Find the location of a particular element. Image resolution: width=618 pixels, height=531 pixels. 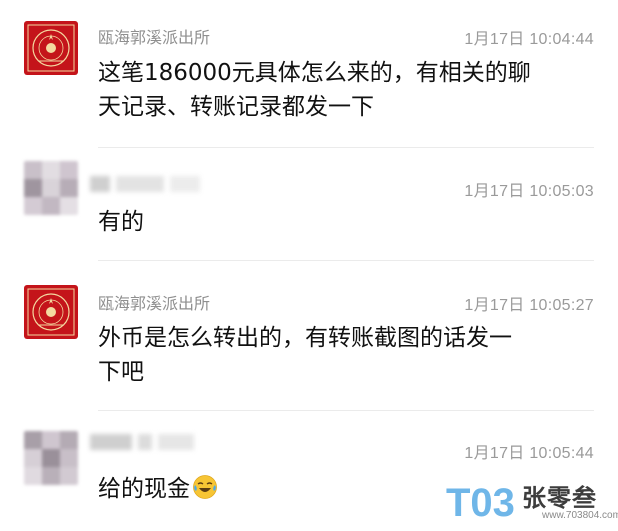

message-text-line: 给的现金 is located at coordinates (144, 489).